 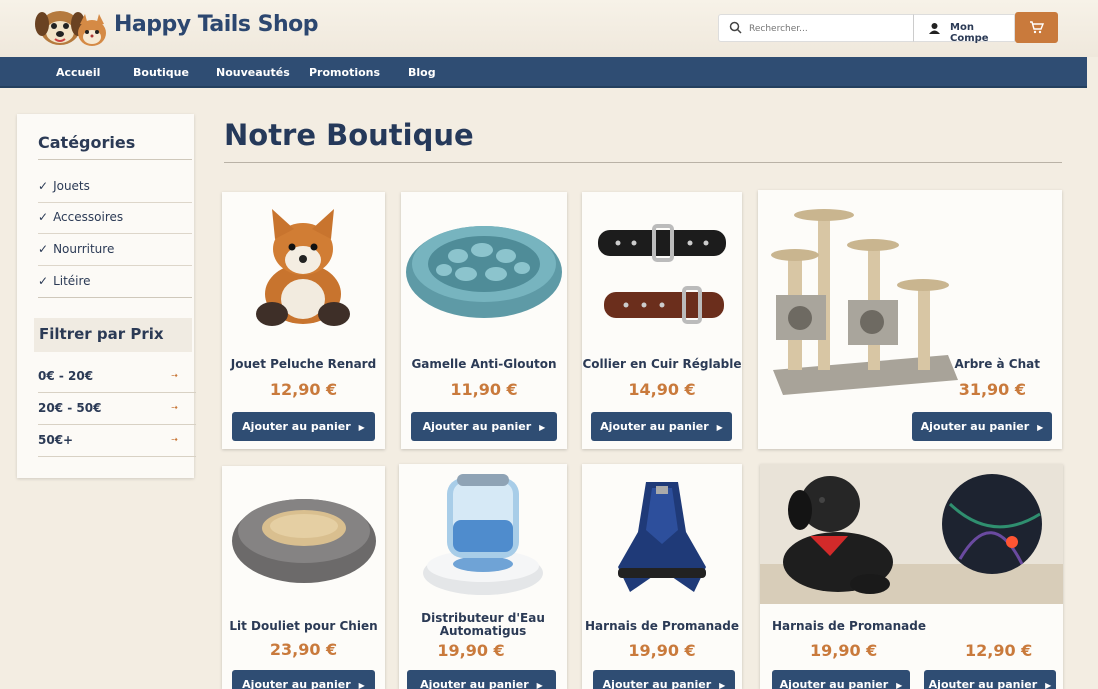 What do you see at coordinates (483, 534) in the screenshot?
I see `water-fountain-image` at bounding box center [483, 534].